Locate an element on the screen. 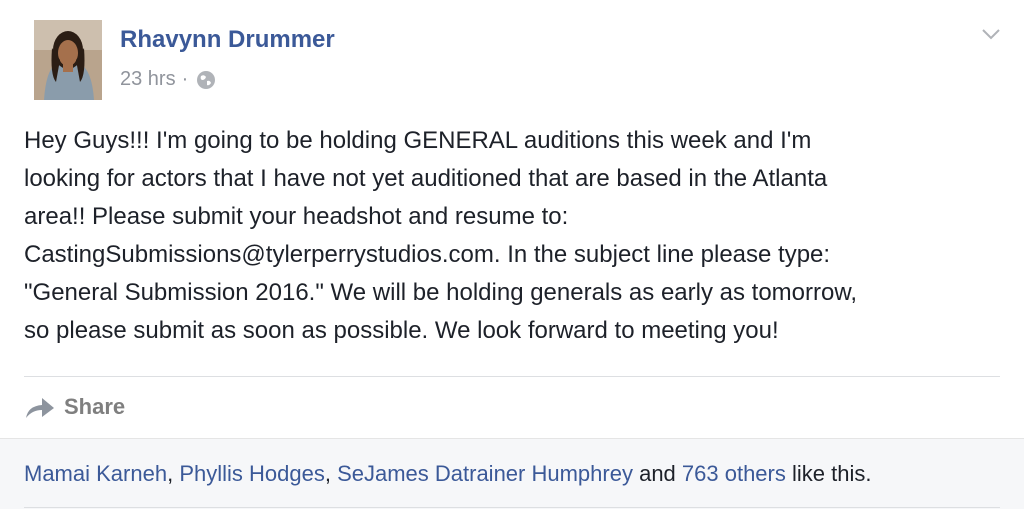 This screenshot has height=509, width=1024. profile-photo is located at coordinates (68, 60).